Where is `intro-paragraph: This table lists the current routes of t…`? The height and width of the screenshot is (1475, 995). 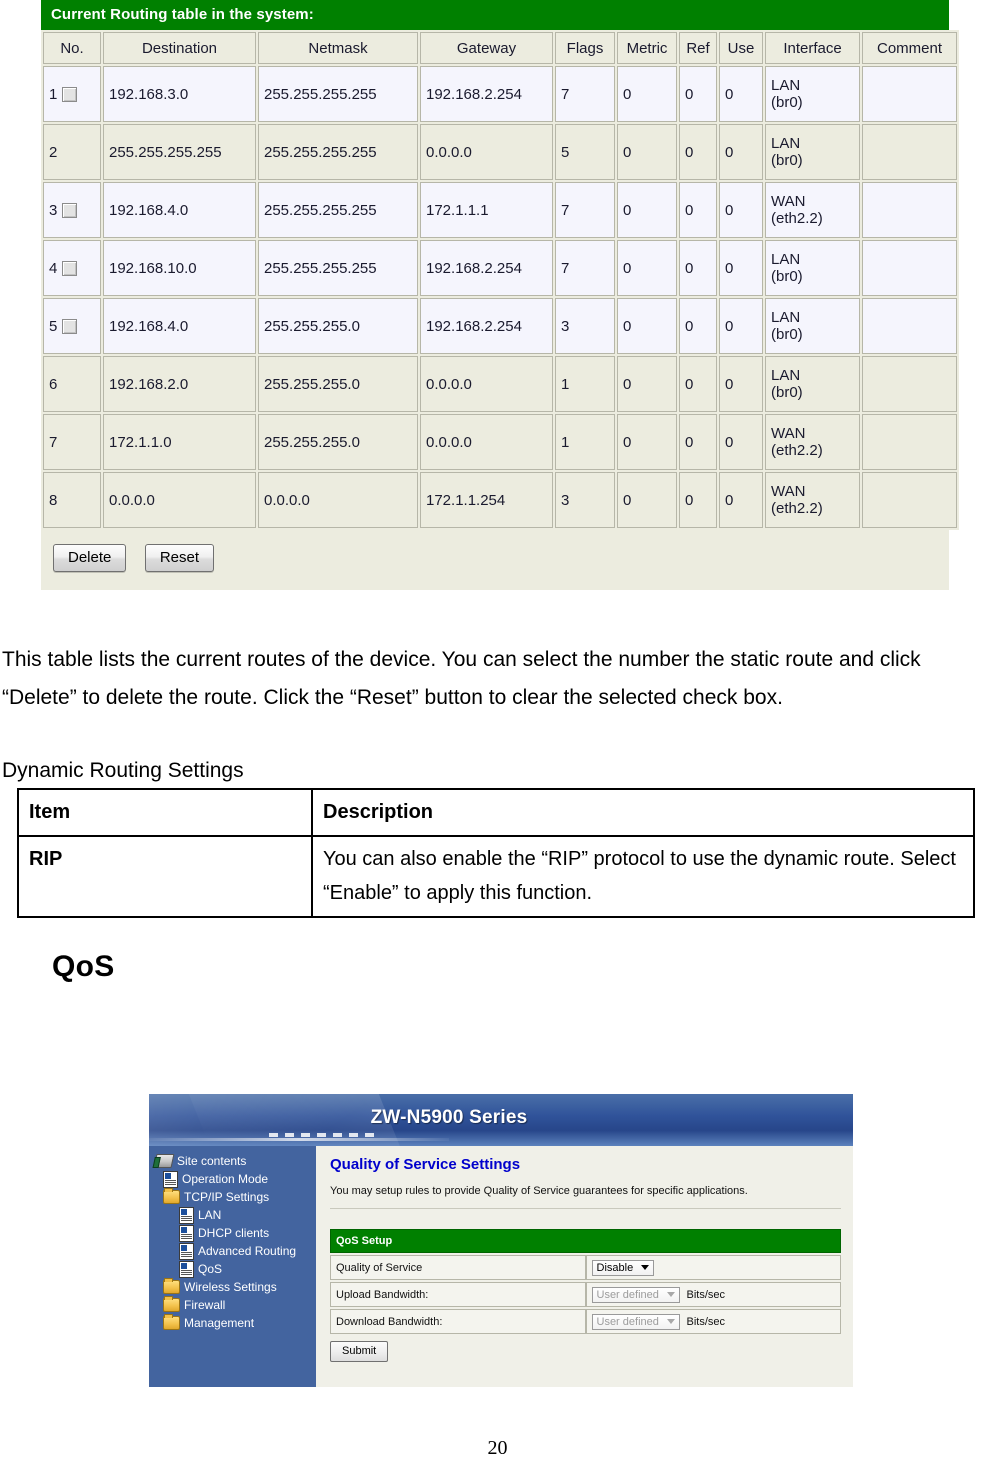
intro-paragraph: This table lists the current routes of t… is located at coordinates (461, 678).